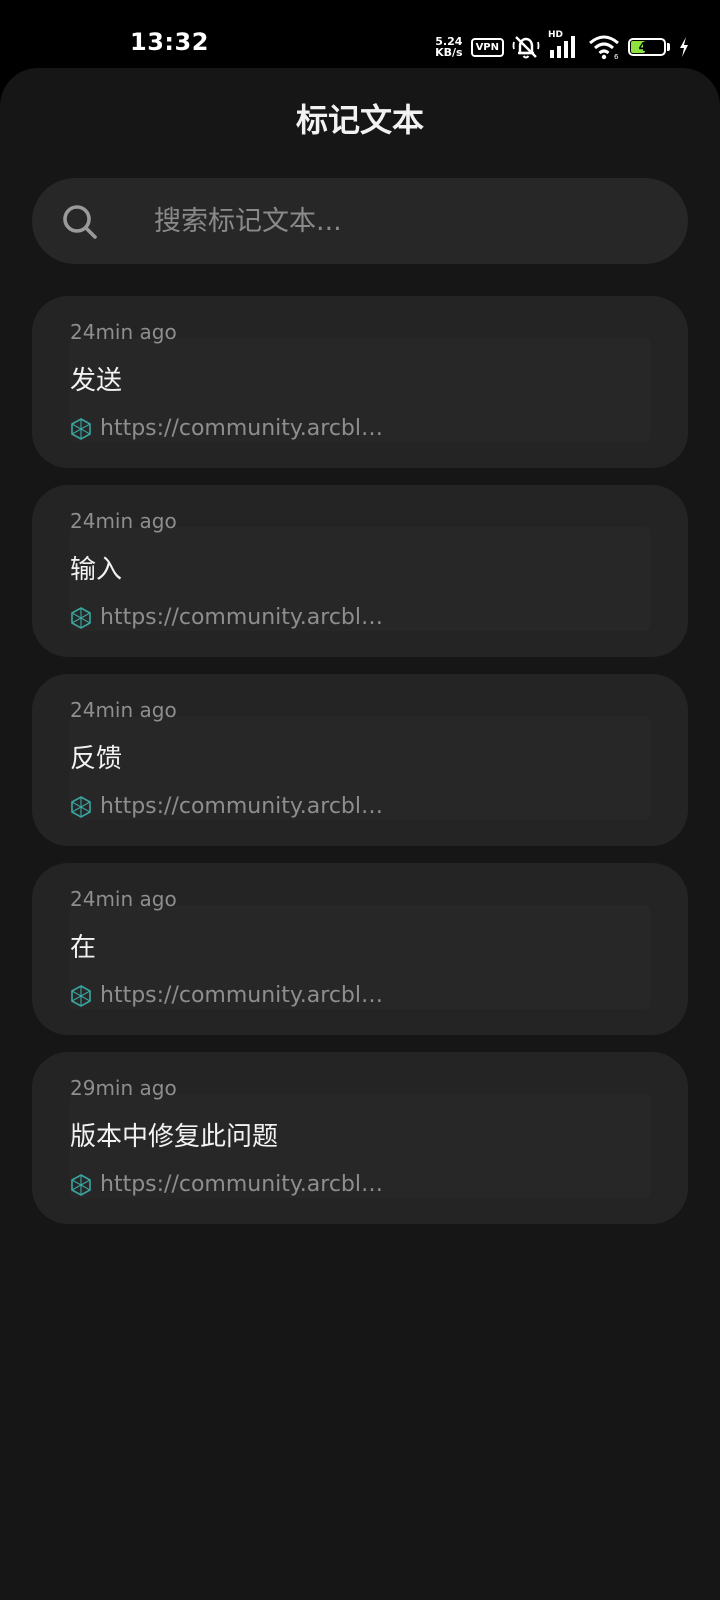 The image size is (720, 1600). Describe the element at coordinates (169, 42) in the screenshot. I see `status-time: 13:32` at that location.